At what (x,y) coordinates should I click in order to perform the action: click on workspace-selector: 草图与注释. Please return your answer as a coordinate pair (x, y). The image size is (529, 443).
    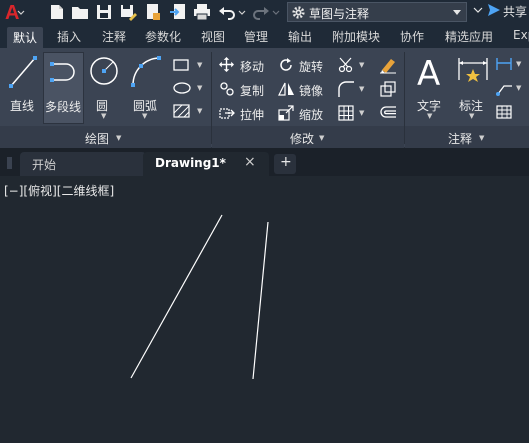
    Looking at the image, I should click on (377, 12).